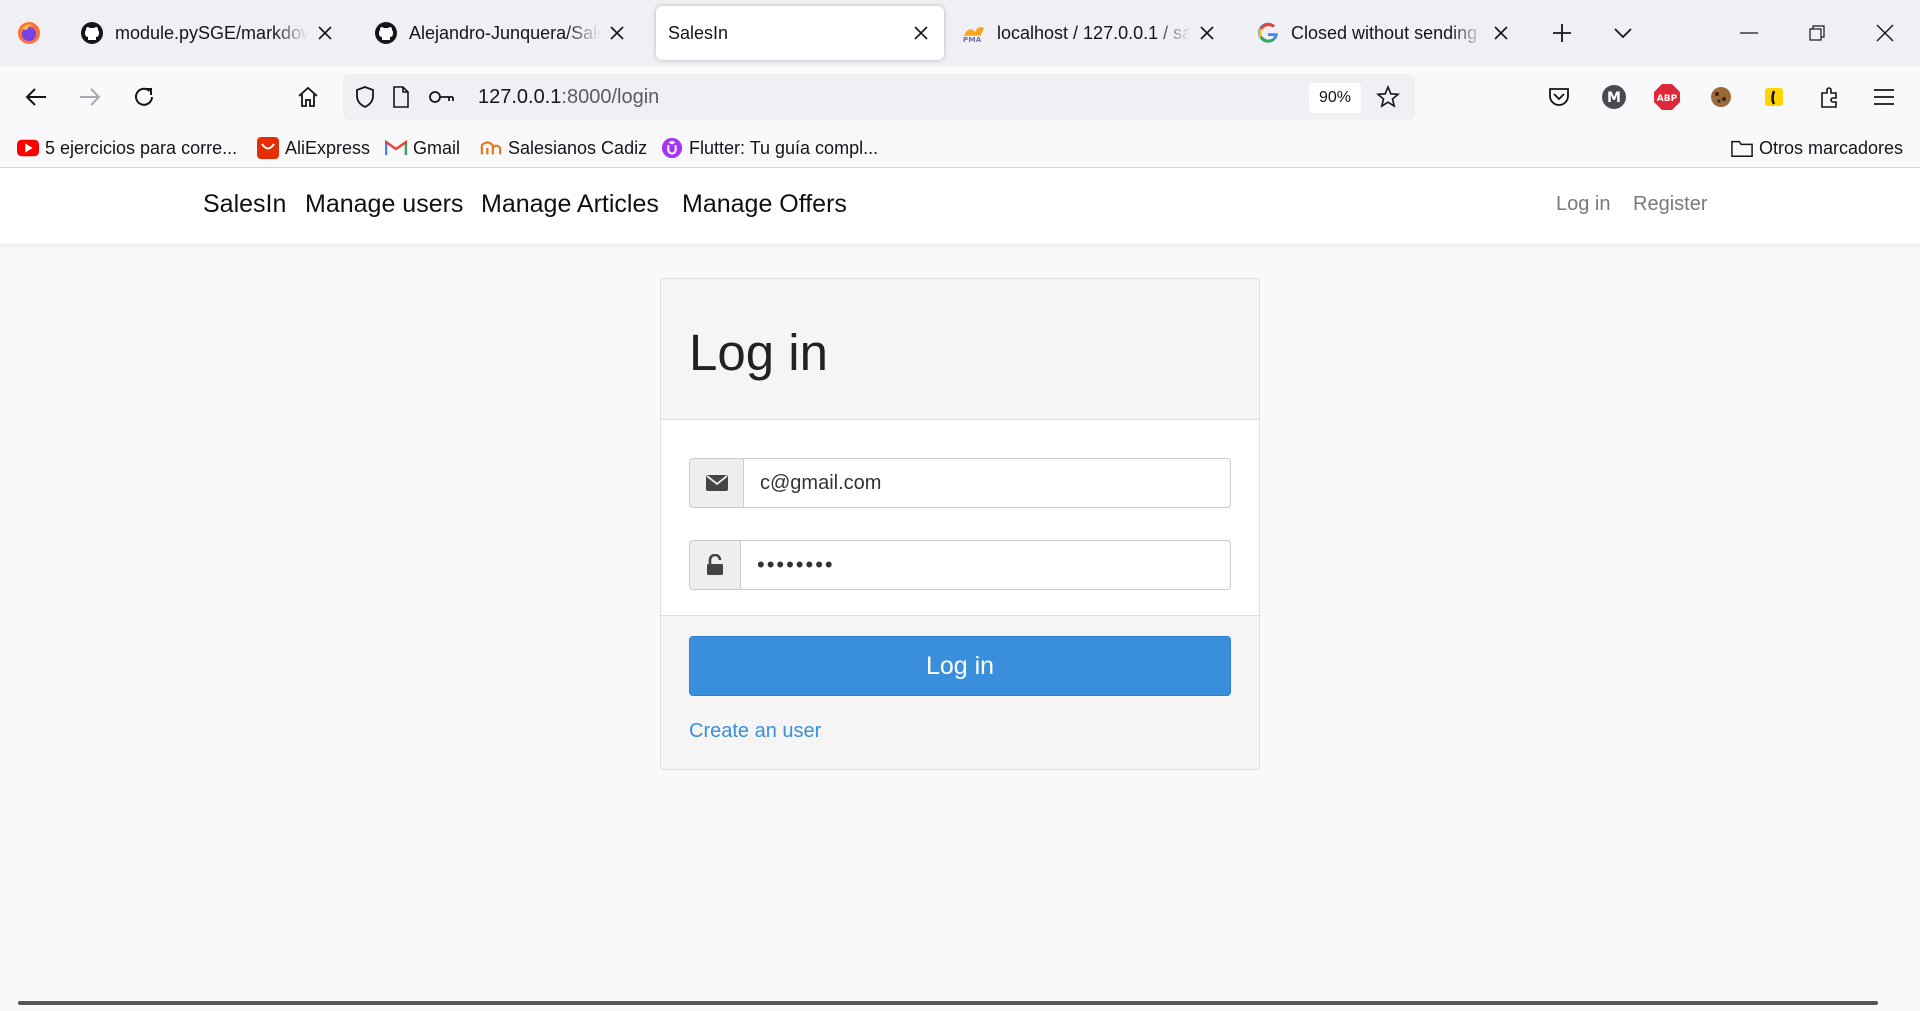  I want to click on other-bookmarks: Otros marcadores, so click(1817, 148).